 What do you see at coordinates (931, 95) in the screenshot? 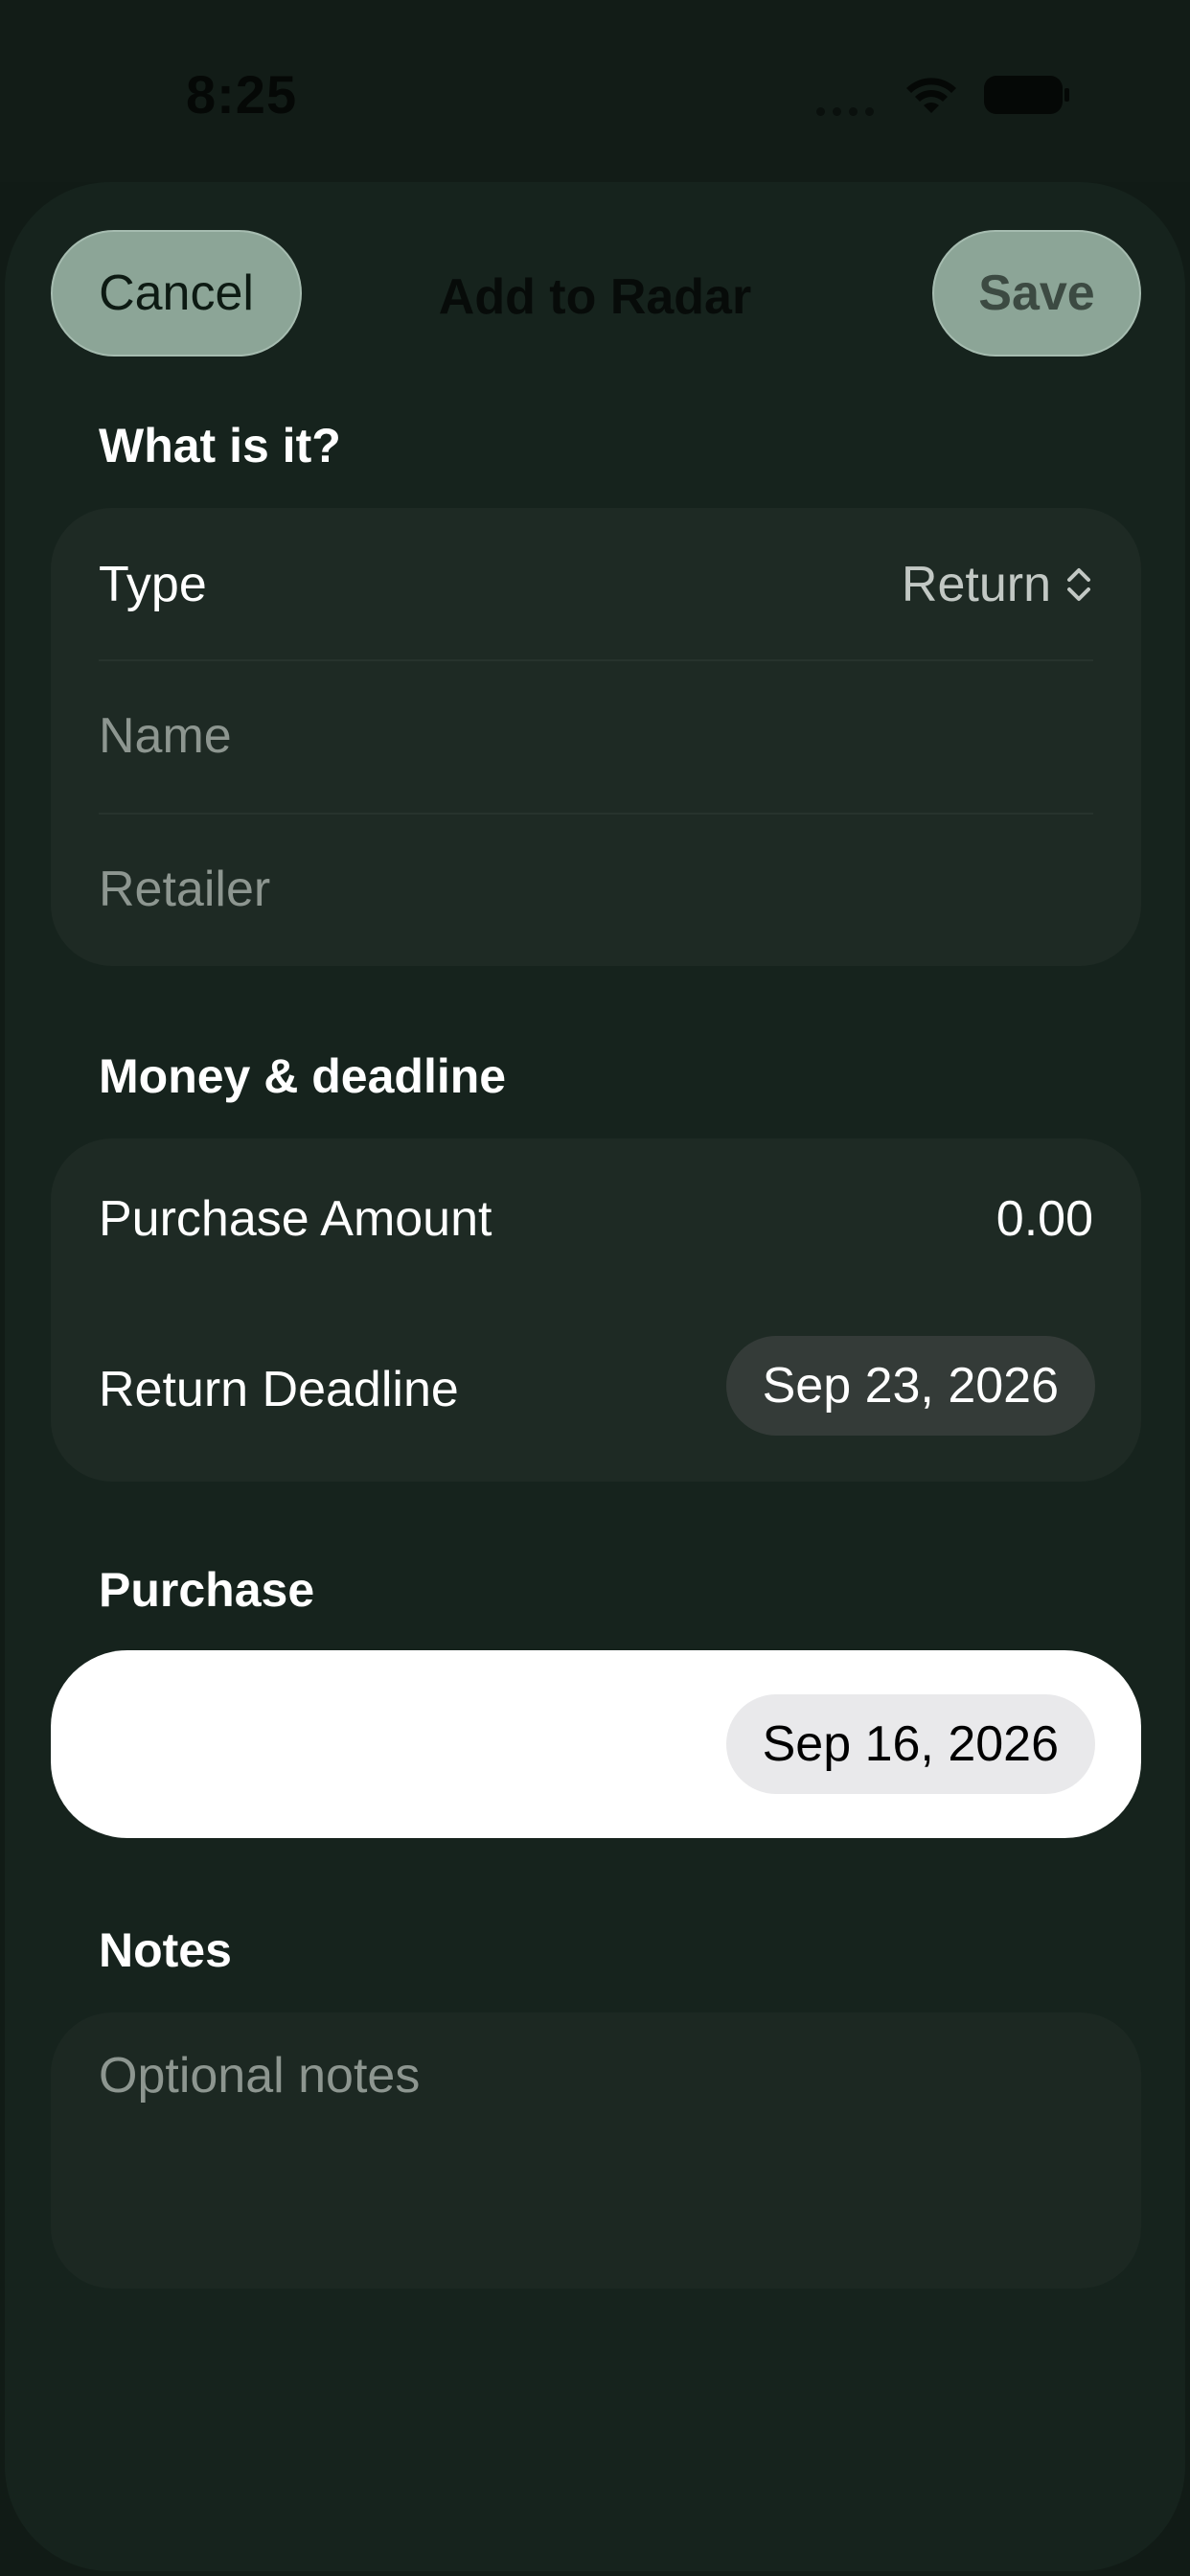
I see `wifi-icon` at bounding box center [931, 95].